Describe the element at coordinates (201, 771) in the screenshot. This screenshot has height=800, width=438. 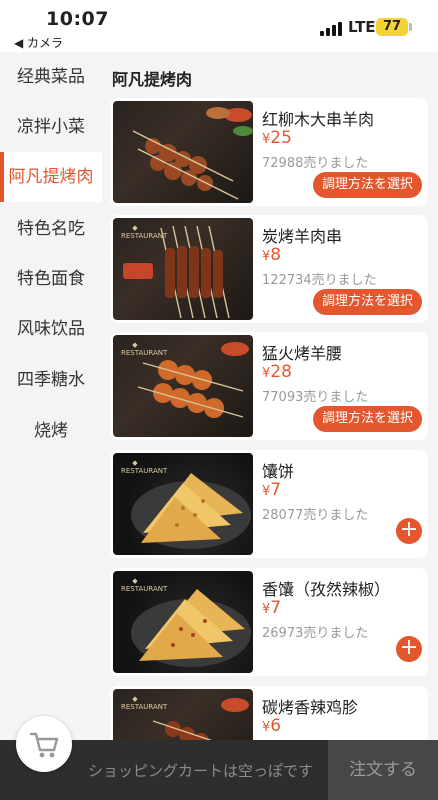
I see `cart-empty-text: ショッピングカートは空っぽです` at that location.